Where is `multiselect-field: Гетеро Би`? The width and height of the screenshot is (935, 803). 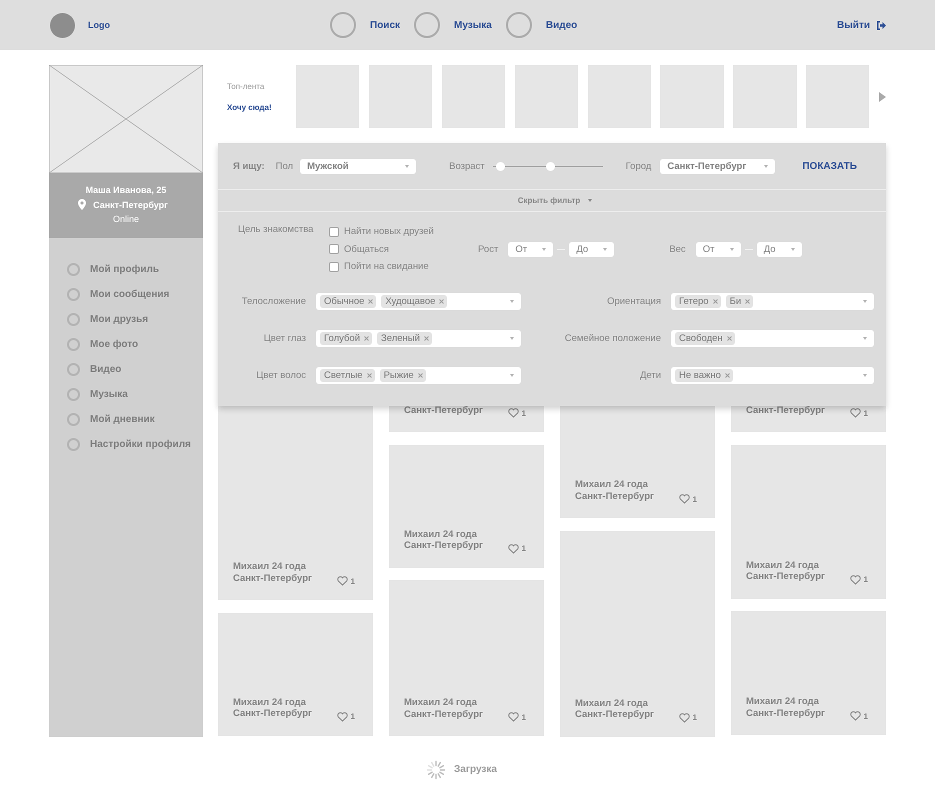
multiselect-field: Гетеро Би is located at coordinates (772, 301).